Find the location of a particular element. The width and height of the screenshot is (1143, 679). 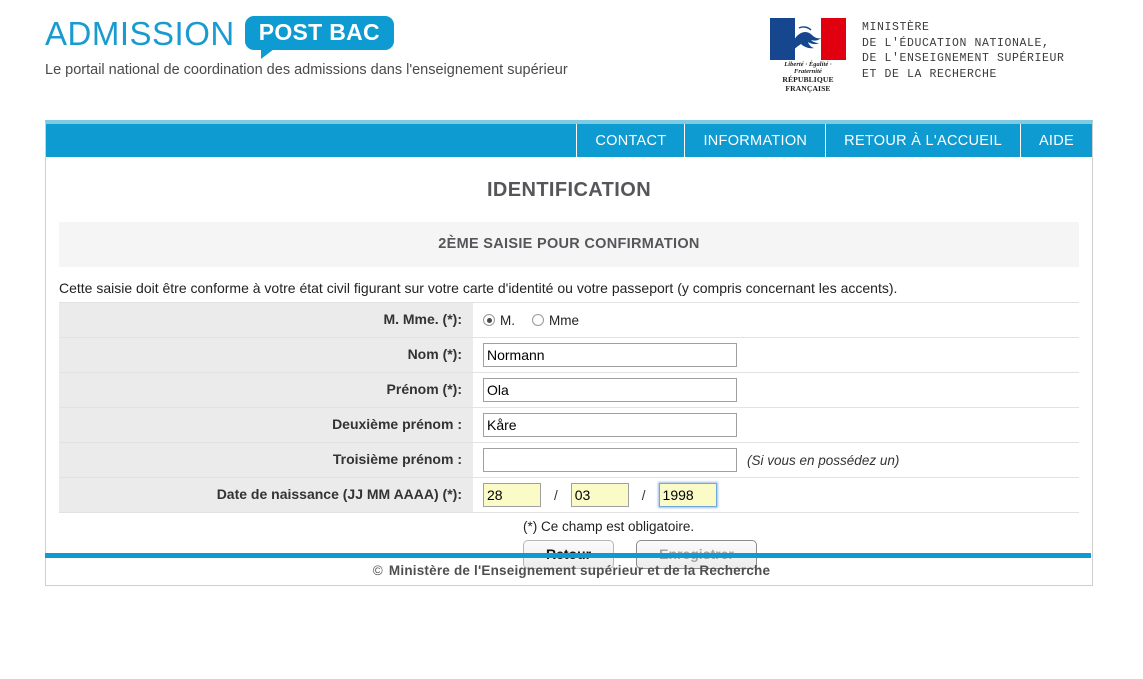

label-third-name: Troisième prénom : is located at coordinates (266, 460).